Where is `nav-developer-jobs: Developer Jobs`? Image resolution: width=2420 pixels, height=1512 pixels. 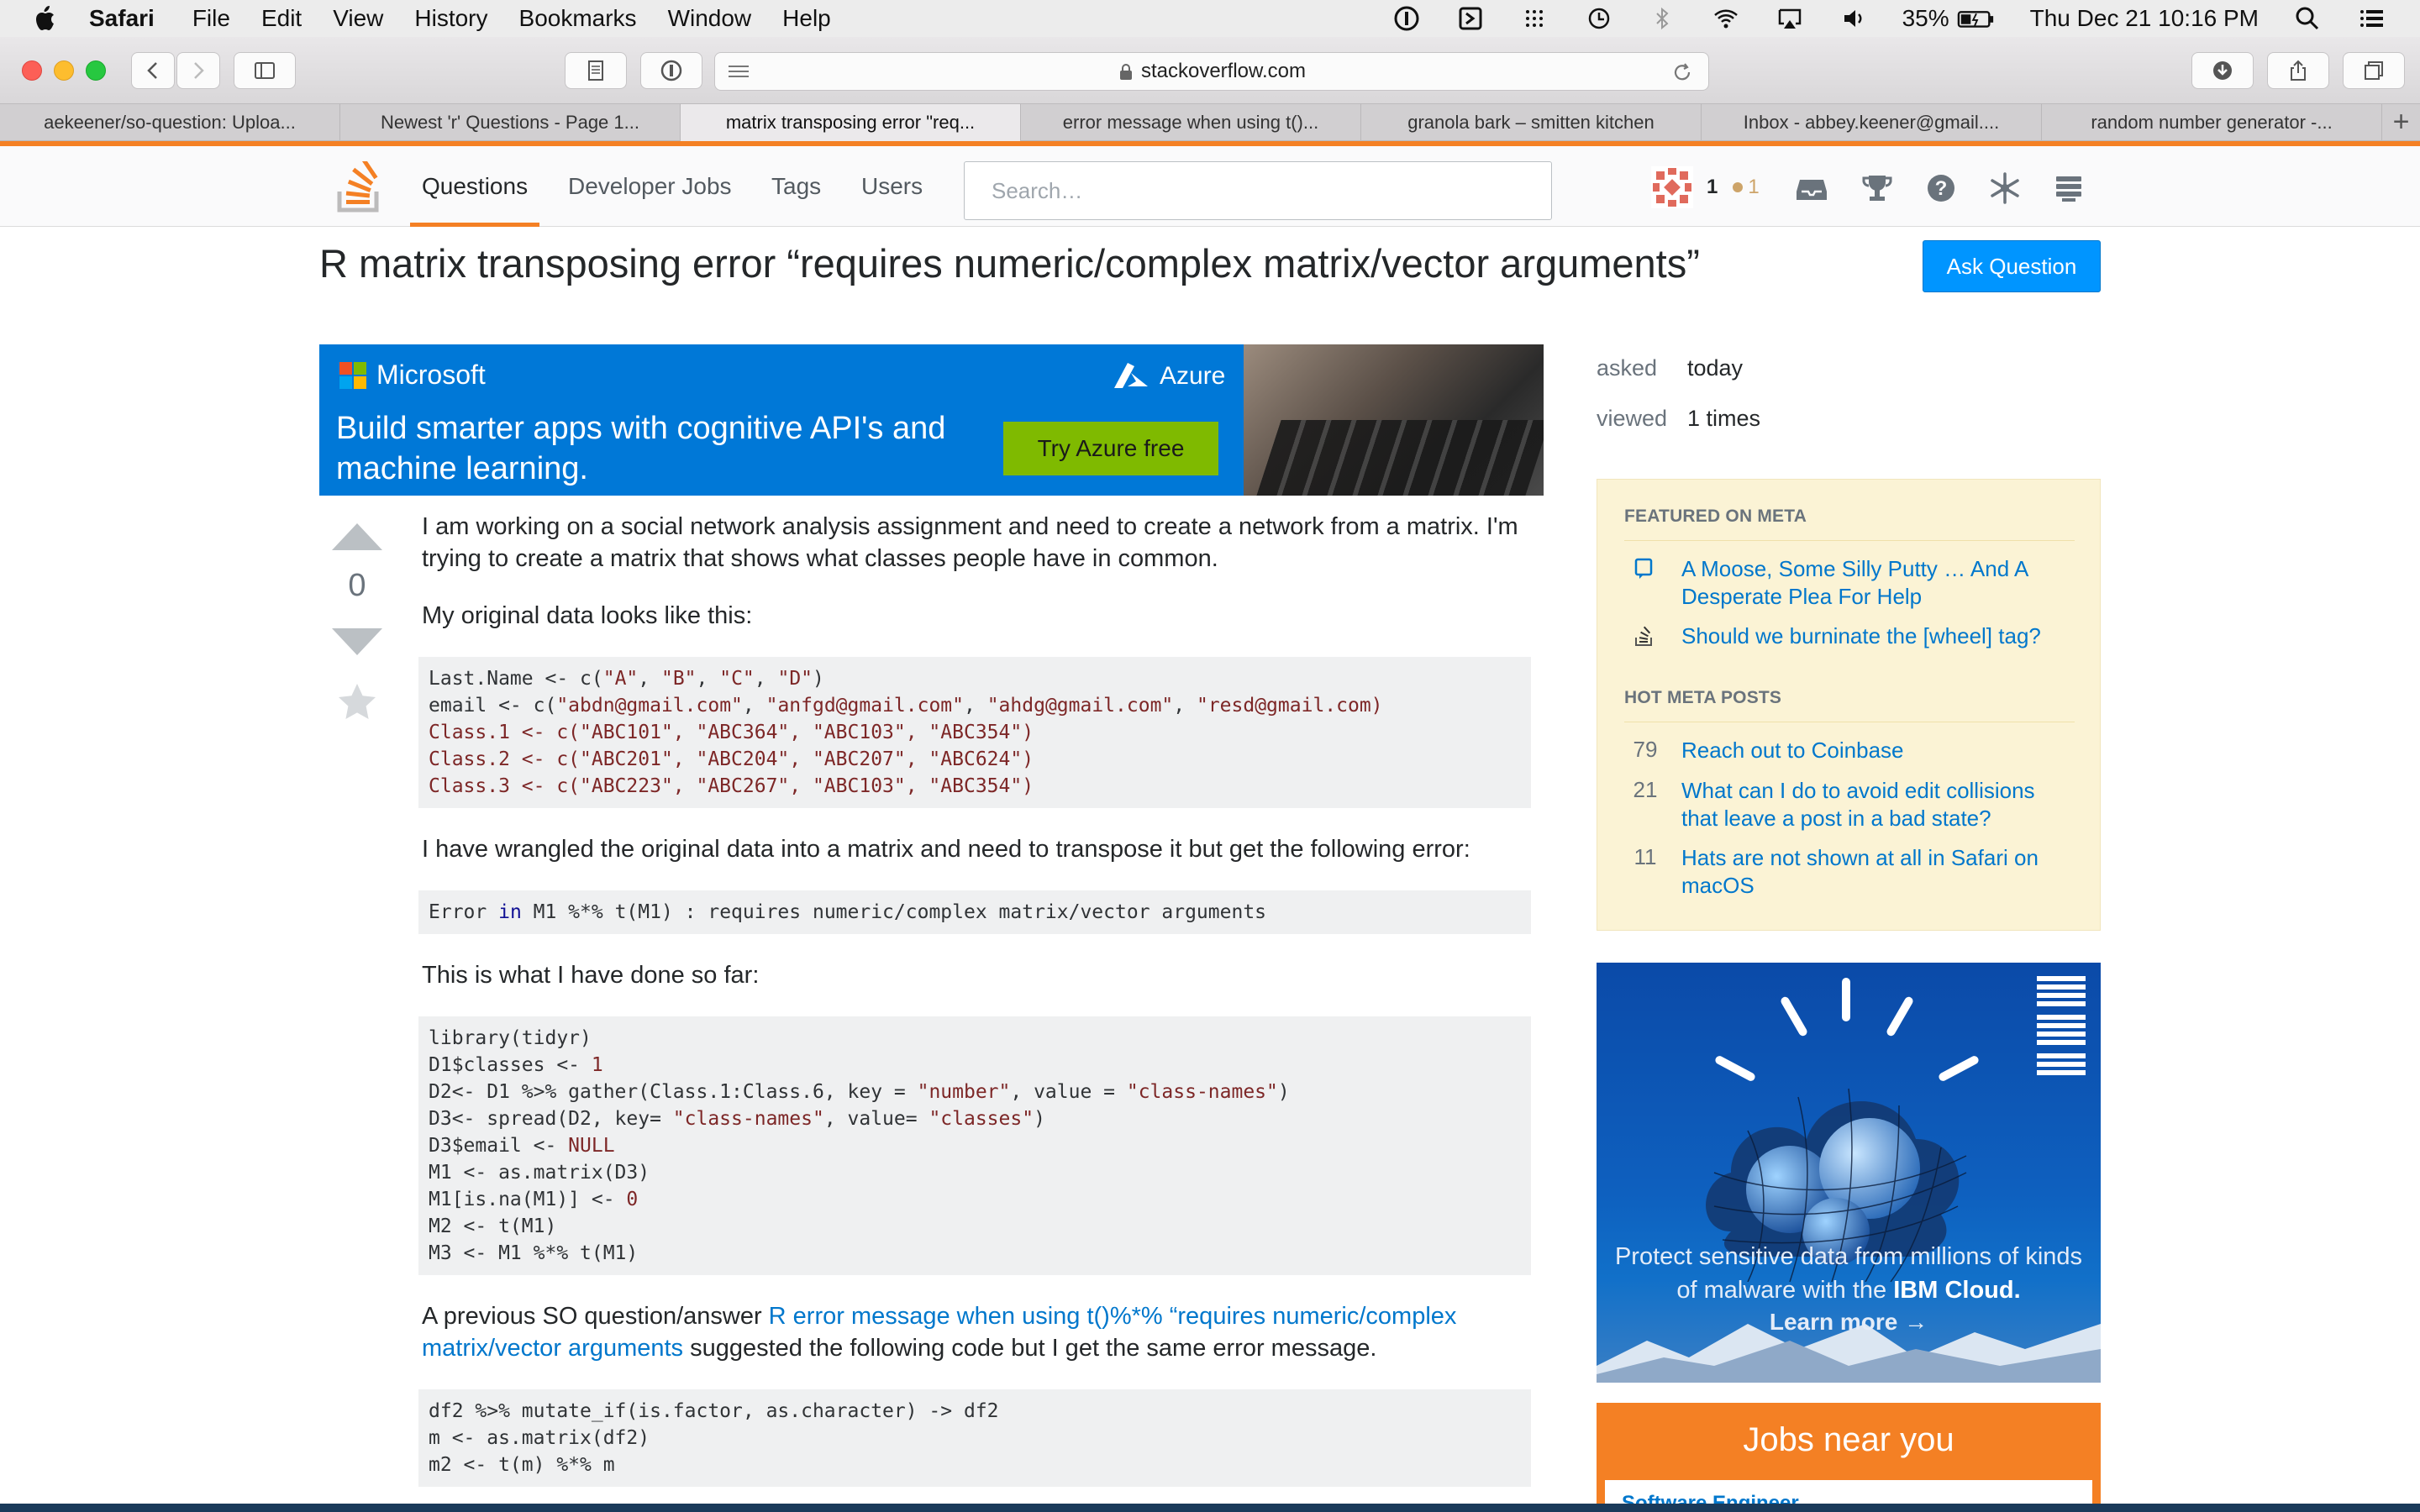
nav-developer-jobs: Developer Jobs is located at coordinates (650, 186).